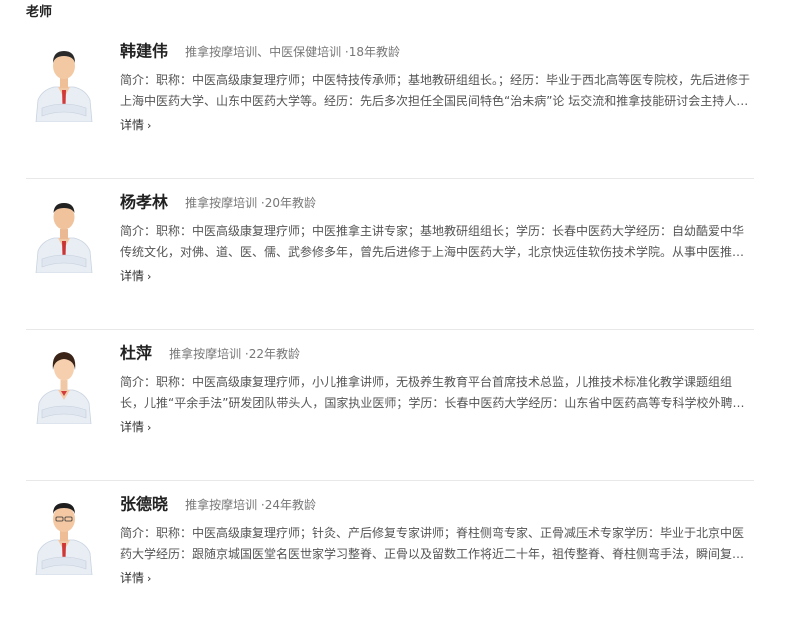 The width and height of the screenshot is (800, 631). I want to click on teacher-meta: 推拿按摩培训 ·22年教龄, so click(235, 353).